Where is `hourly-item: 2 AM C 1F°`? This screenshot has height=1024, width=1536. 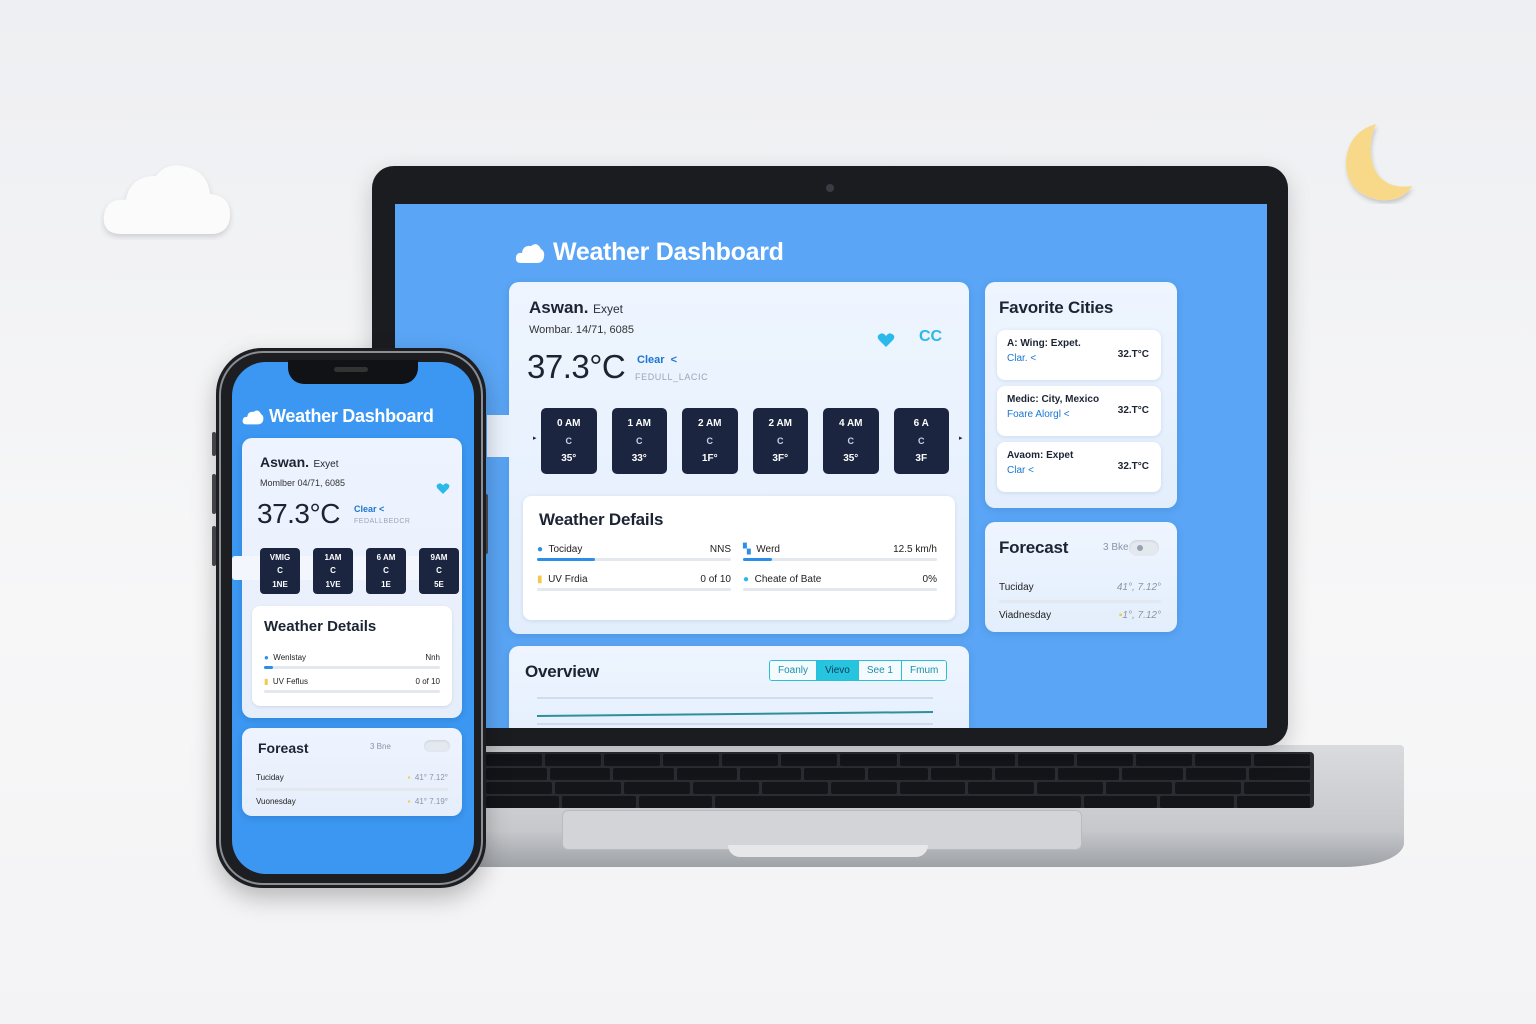 hourly-item: 2 AM C 1F° is located at coordinates (710, 441).